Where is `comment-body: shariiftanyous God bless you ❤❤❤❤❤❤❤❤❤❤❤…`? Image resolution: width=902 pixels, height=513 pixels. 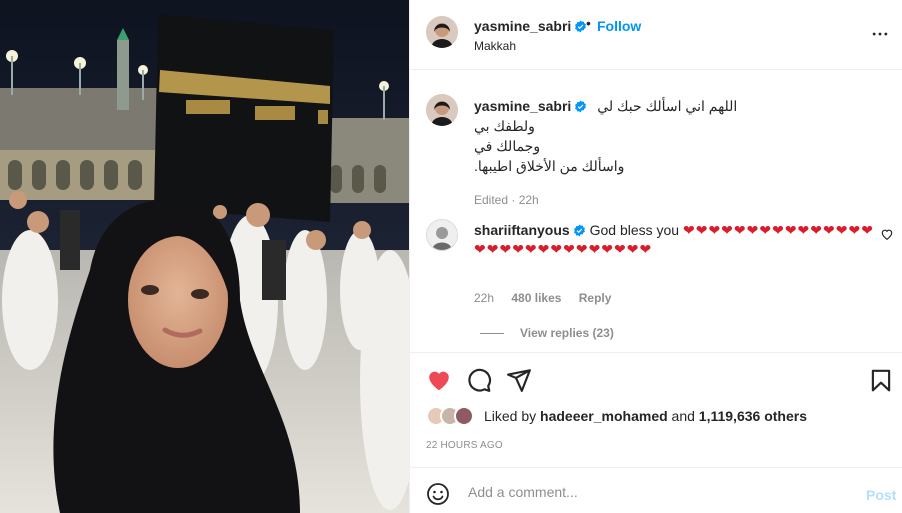 comment-body: shariiftanyous God bless you ❤❤❤❤❤❤❤❤❤❤❤… is located at coordinates (679, 239).